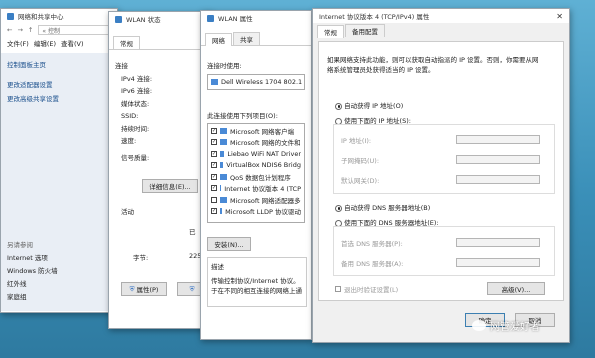 This screenshot has width=595, height=358. I want to click on properties-button: ⛨ 属性(P), so click(144, 289).